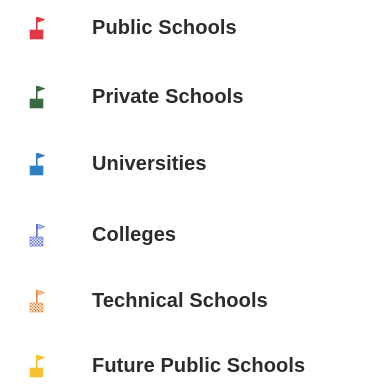 The width and height of the screenshot is (372, 390). What do you see at coordinates (186, 235) in the screenshot?
I see `legend-item-colleges: Colleges` at bounding box center [186, 235].